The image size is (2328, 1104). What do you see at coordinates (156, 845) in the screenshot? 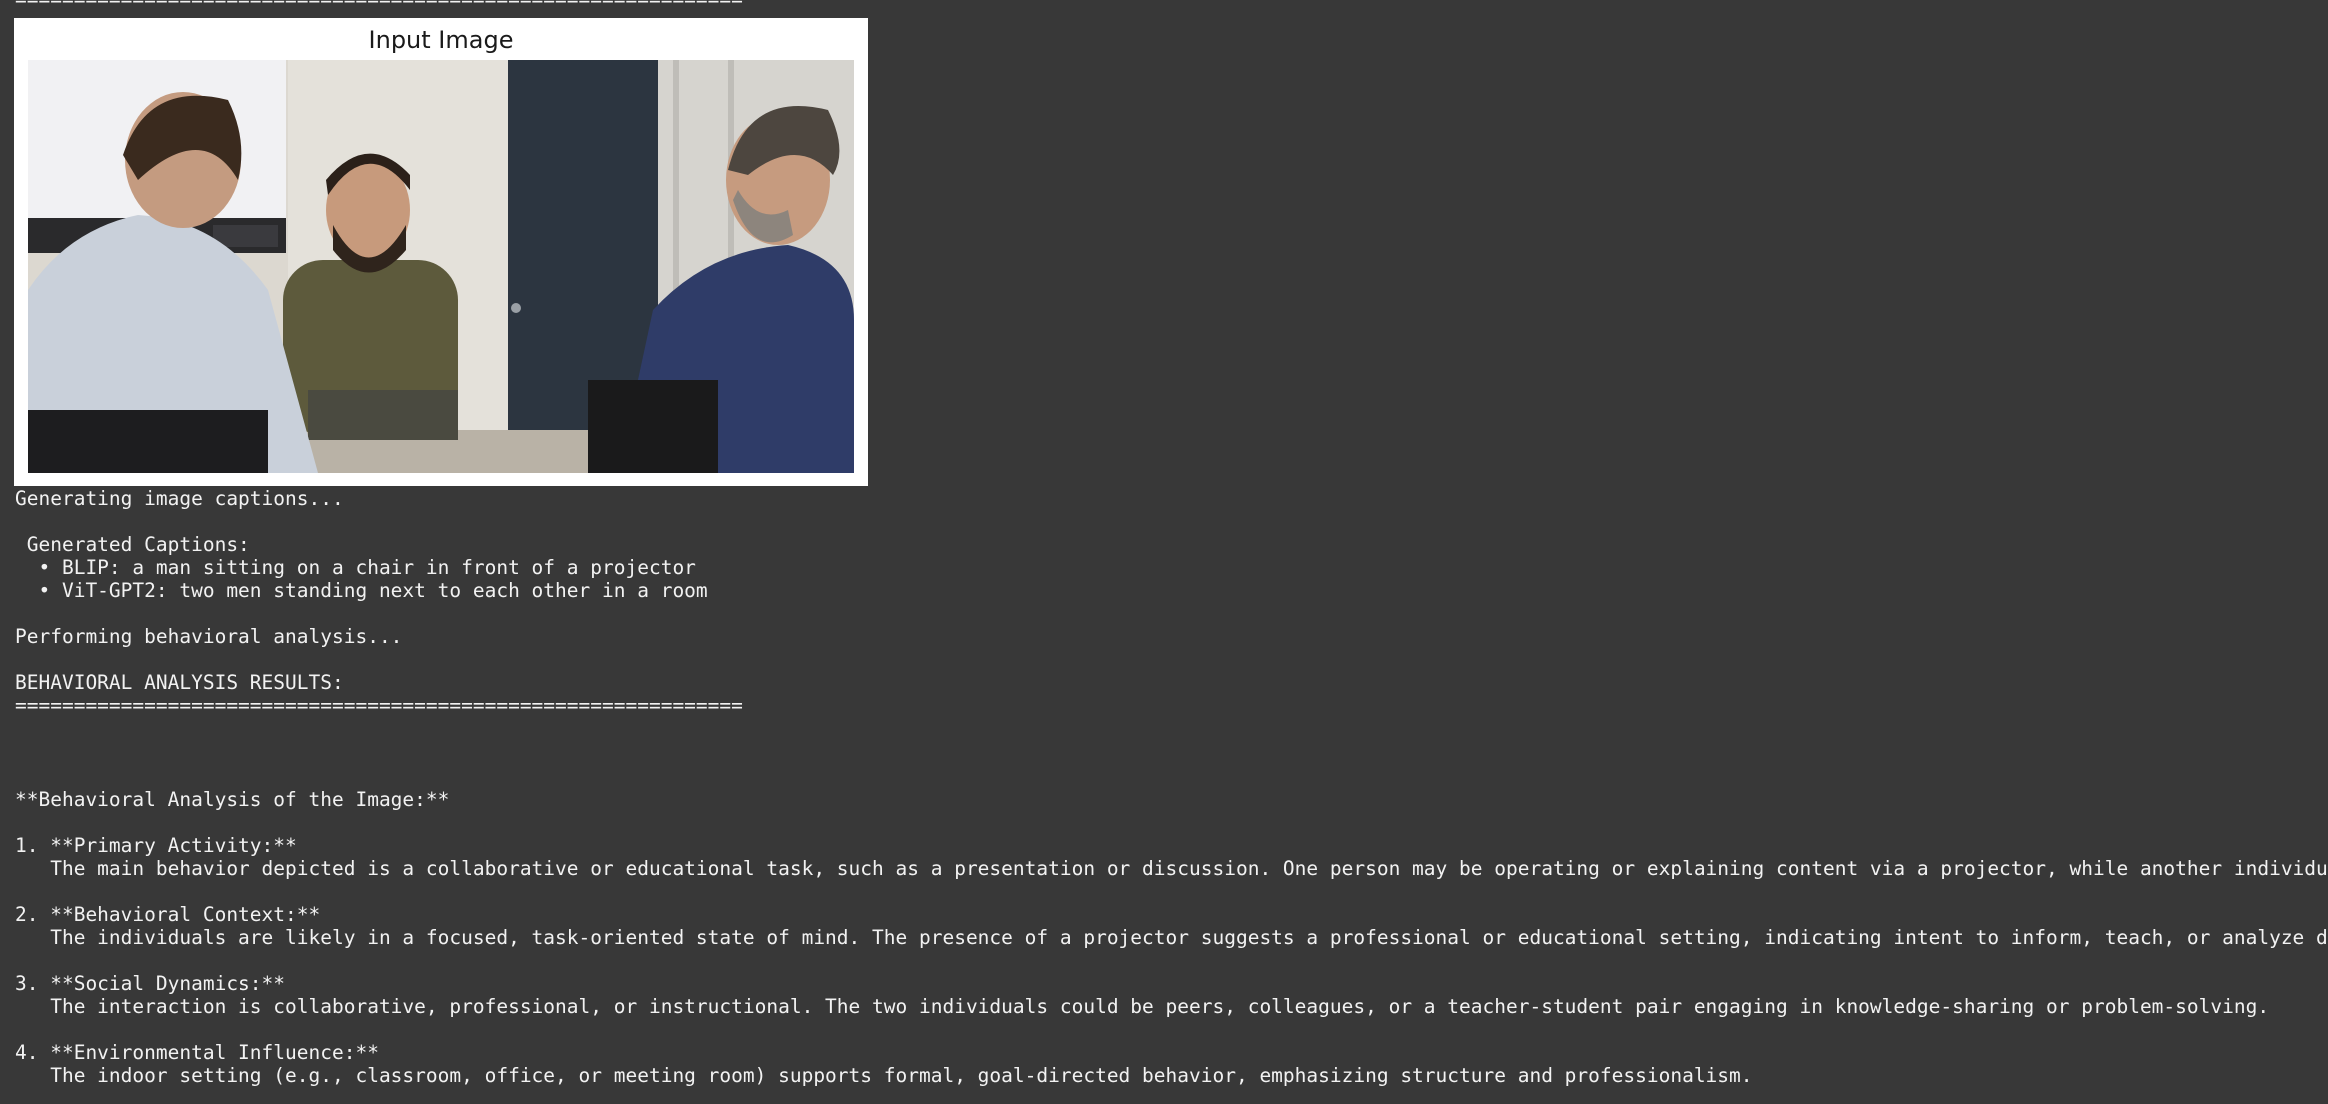
I see `analysis-item-title: 1. **Primary Activity:**` at bounding box center [156, 845].